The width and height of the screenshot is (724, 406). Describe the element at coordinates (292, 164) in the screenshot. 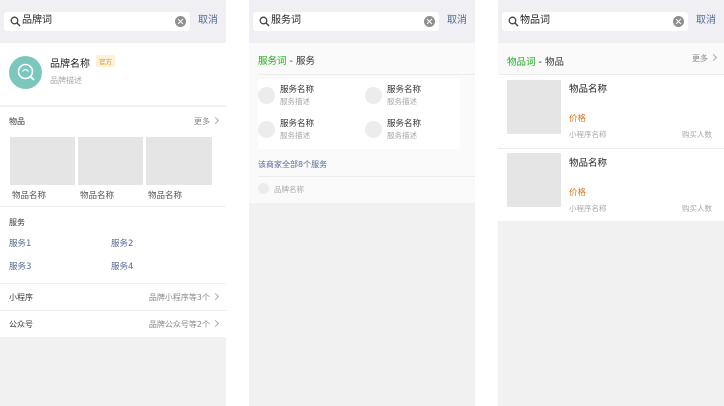

I see `all-services-link: 该商家全部8个服务` at that location.